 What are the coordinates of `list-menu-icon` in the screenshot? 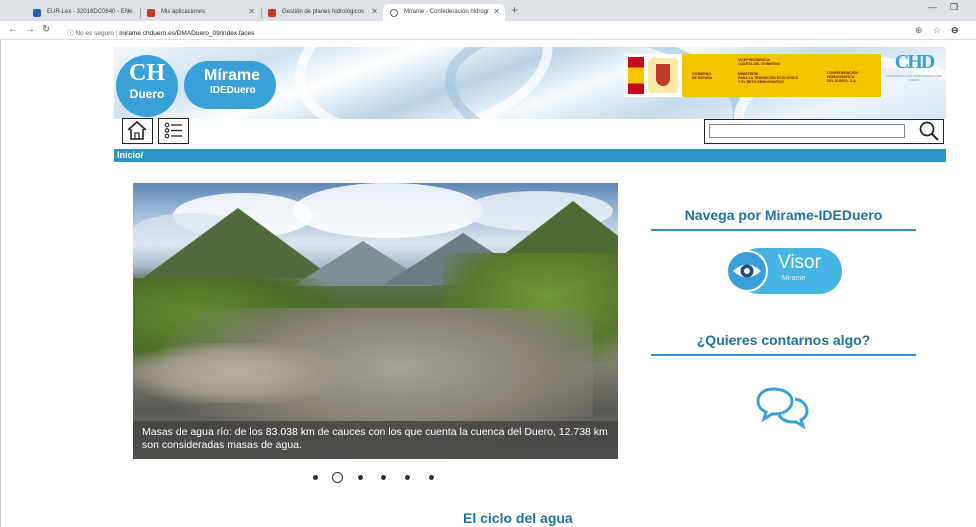 It's located at (173, 130).